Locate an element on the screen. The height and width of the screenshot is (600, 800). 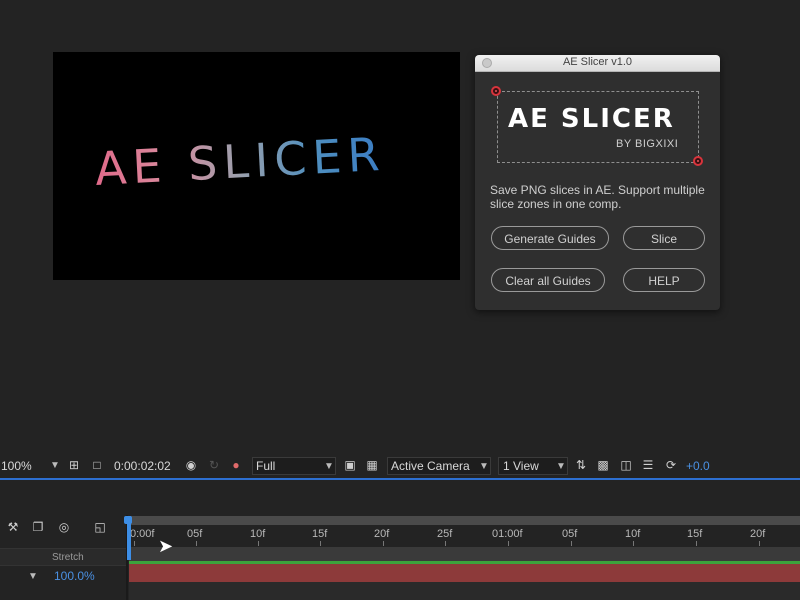
mouse-cursor-icon: ➤ is located at coordinates (166, 546).